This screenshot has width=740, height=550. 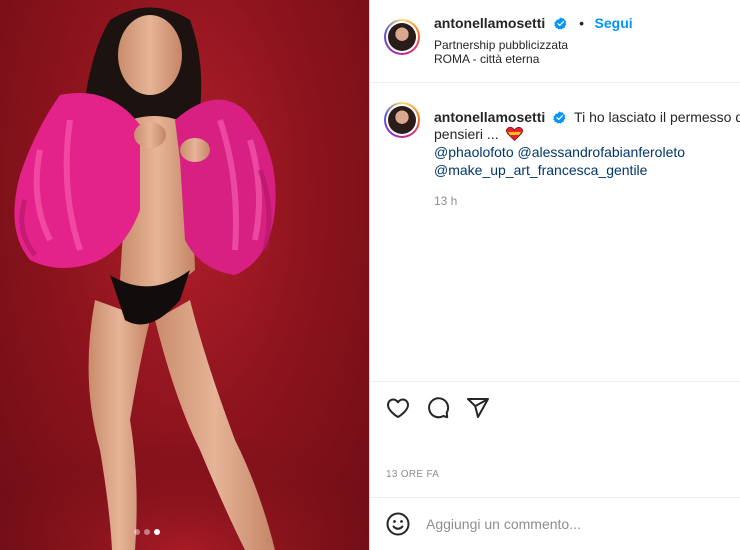 I want to click on smiley-icon, so click(x=398, y=524).